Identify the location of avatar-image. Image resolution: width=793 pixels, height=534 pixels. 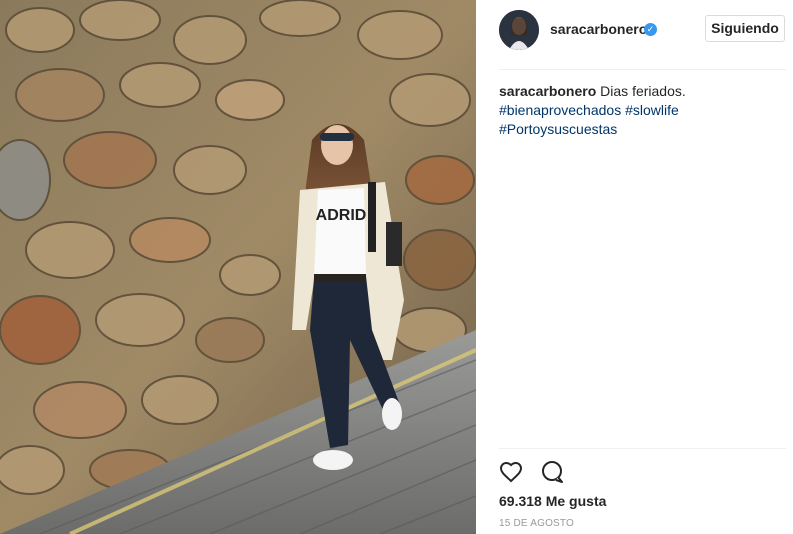
(519, 30).